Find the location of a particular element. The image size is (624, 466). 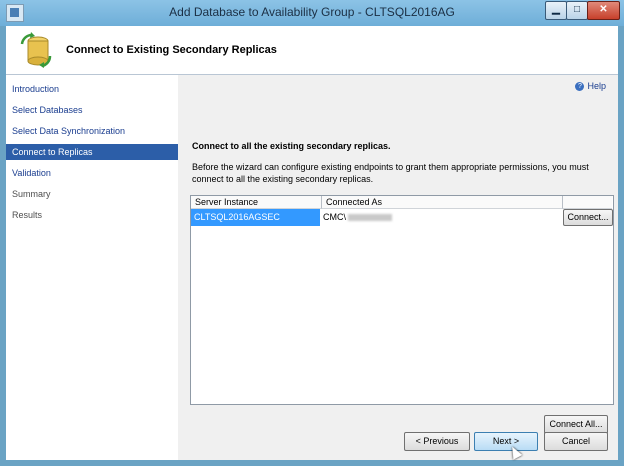

nav-item-connect-to-replicas: Connect to Replicas is located at coordinates (92, 152).